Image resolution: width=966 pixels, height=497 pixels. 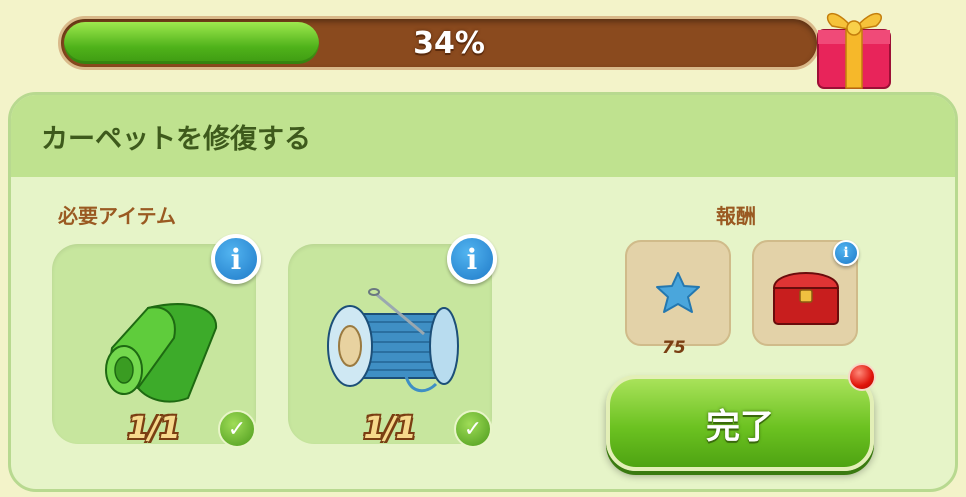 What do you see at coordinates (854, 46) in the screenshot?
I see `gift-box-icon` at bounding box center [854, 46].